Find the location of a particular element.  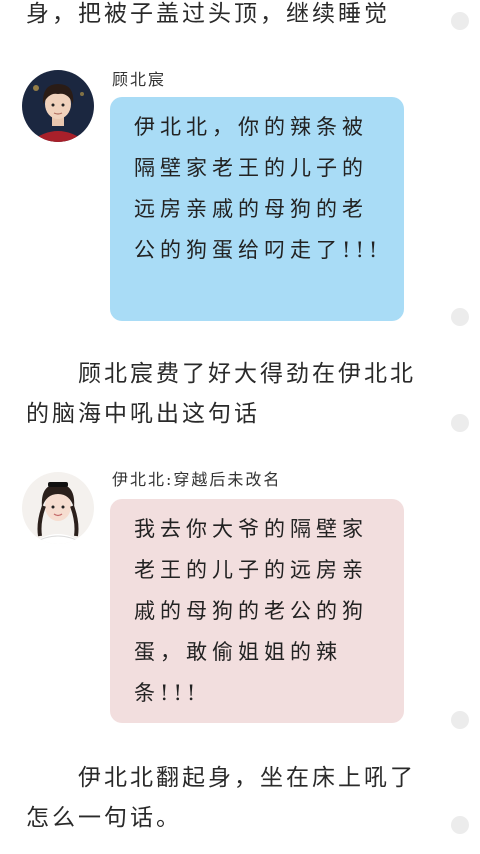

avatar-gu-beichen is located at coordinates (58, 106).